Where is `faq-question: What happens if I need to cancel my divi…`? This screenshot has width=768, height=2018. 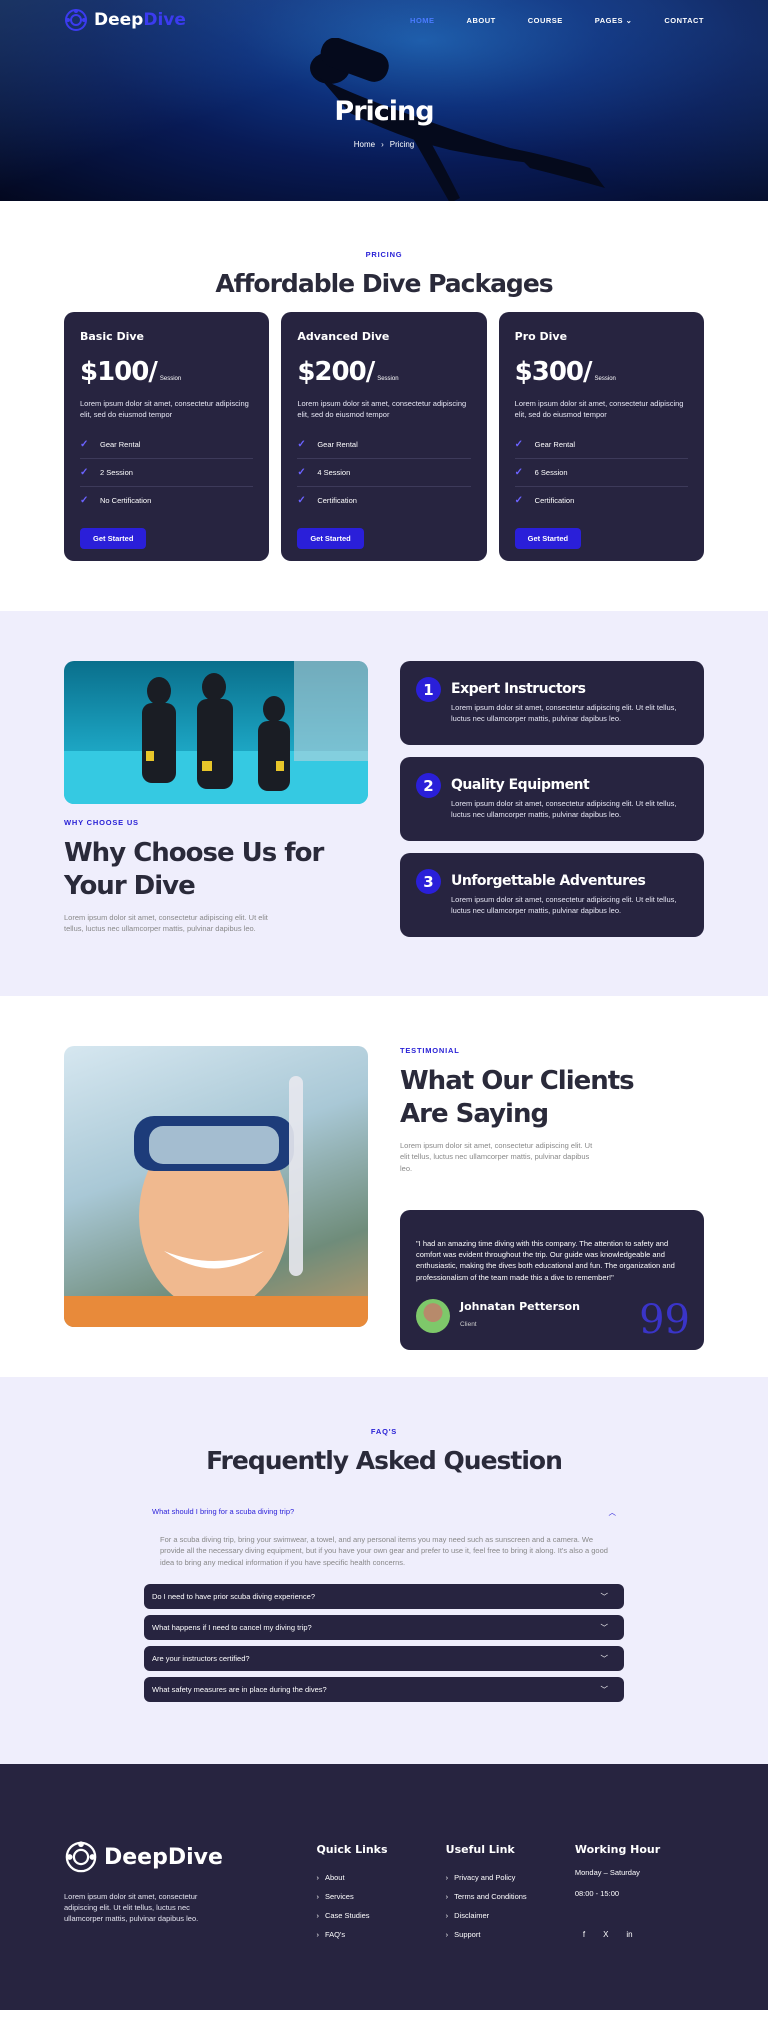 faq-question: What happens if I need to cancel my divi… is located at coordinates (384, 1627).